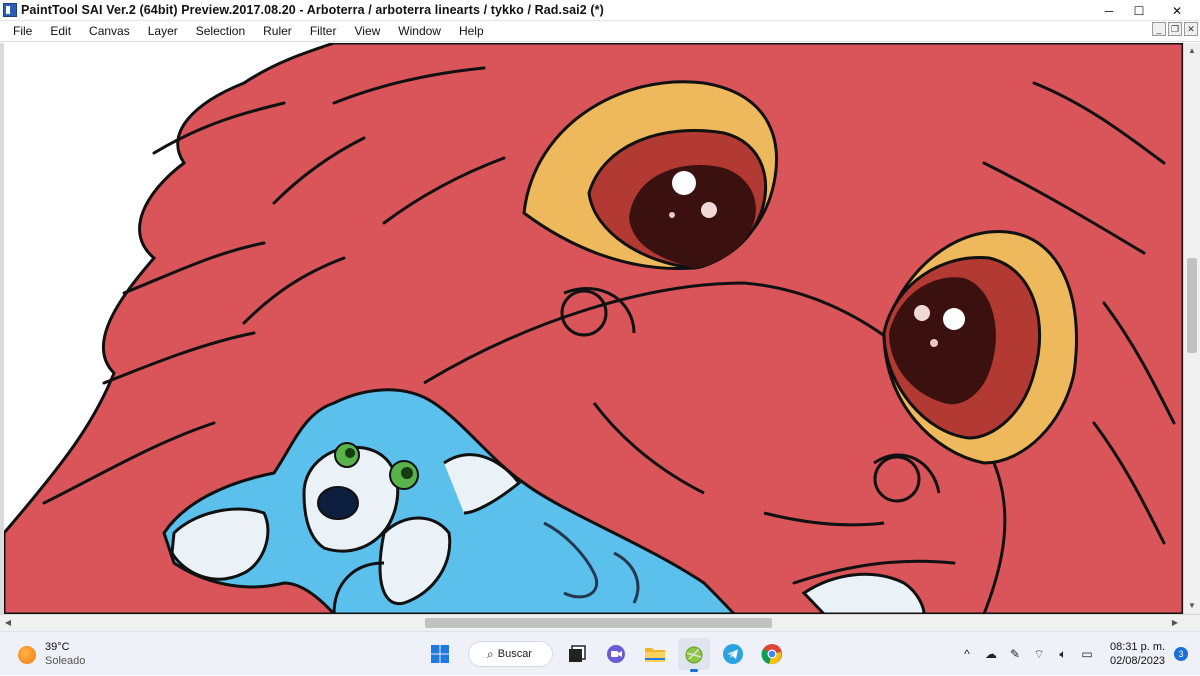 This screenshot has width=1200, height=676. I want to click on document-window-controls: _ ❐ ✕, so click(1175, 29).